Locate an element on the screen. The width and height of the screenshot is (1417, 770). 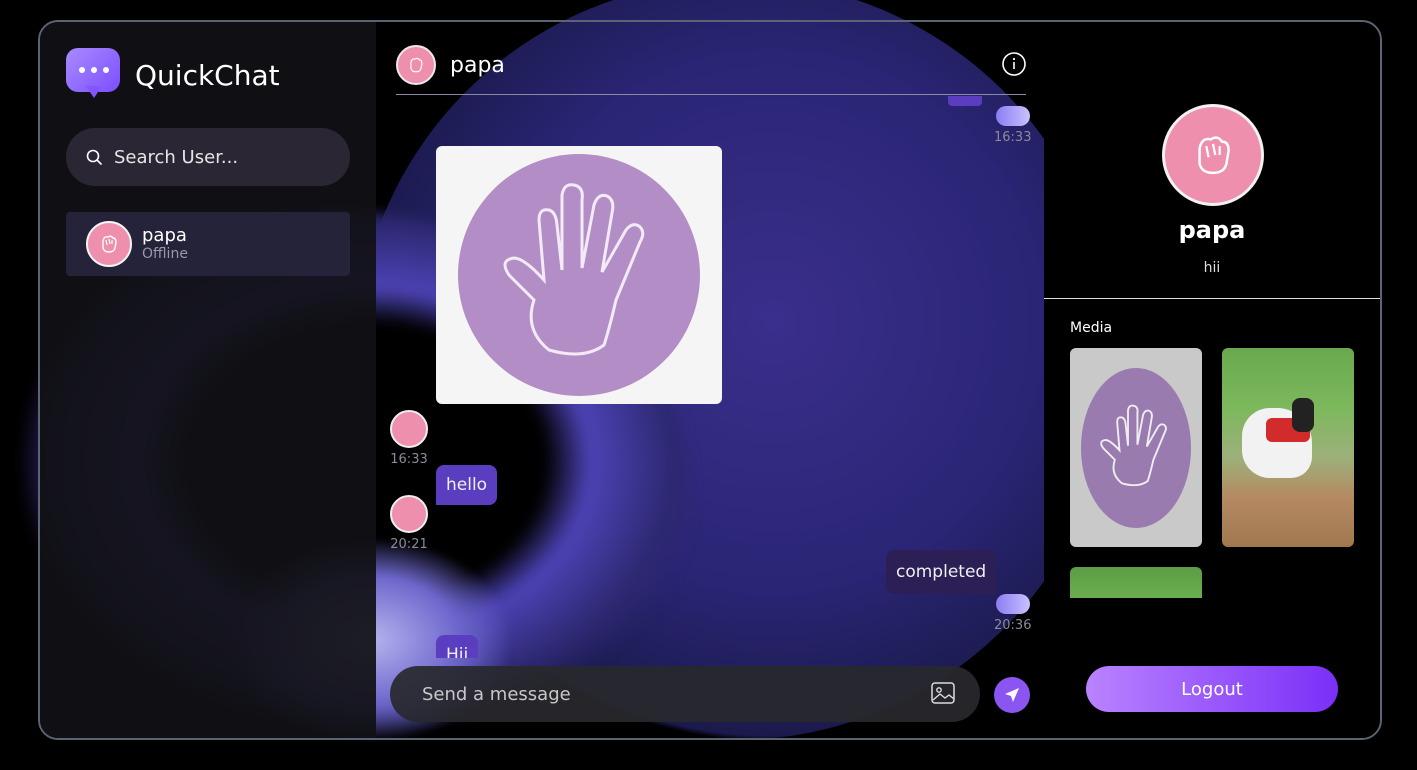
message-composer is located at coordinates (685, 694).